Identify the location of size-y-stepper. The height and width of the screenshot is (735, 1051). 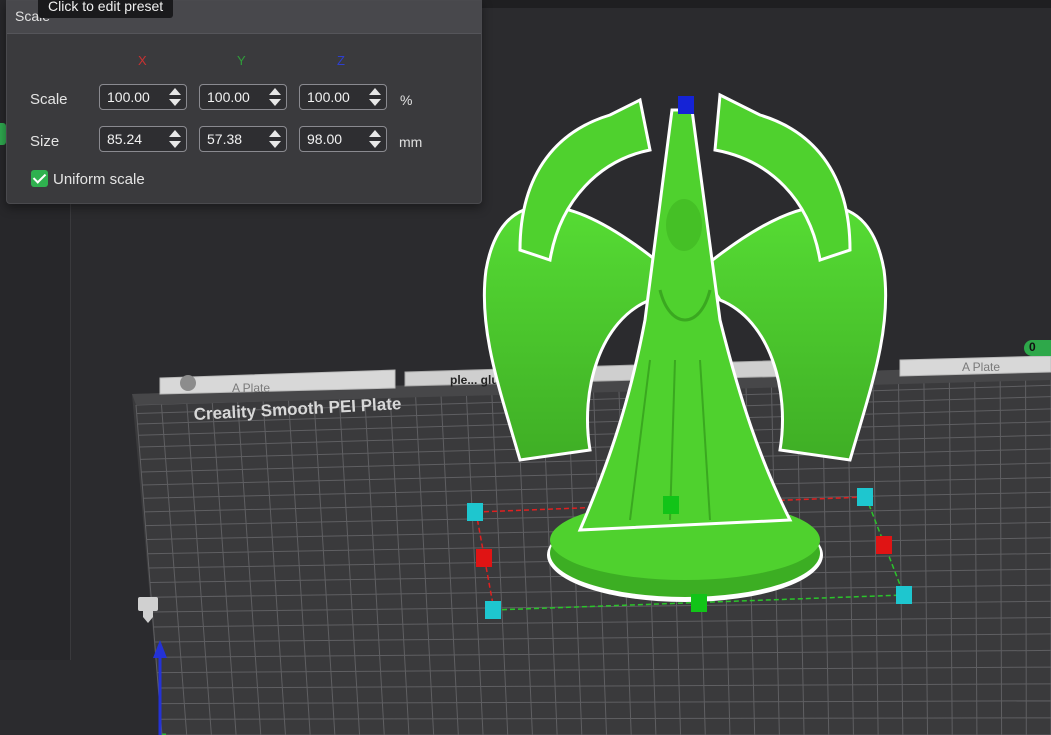
(275, 139).